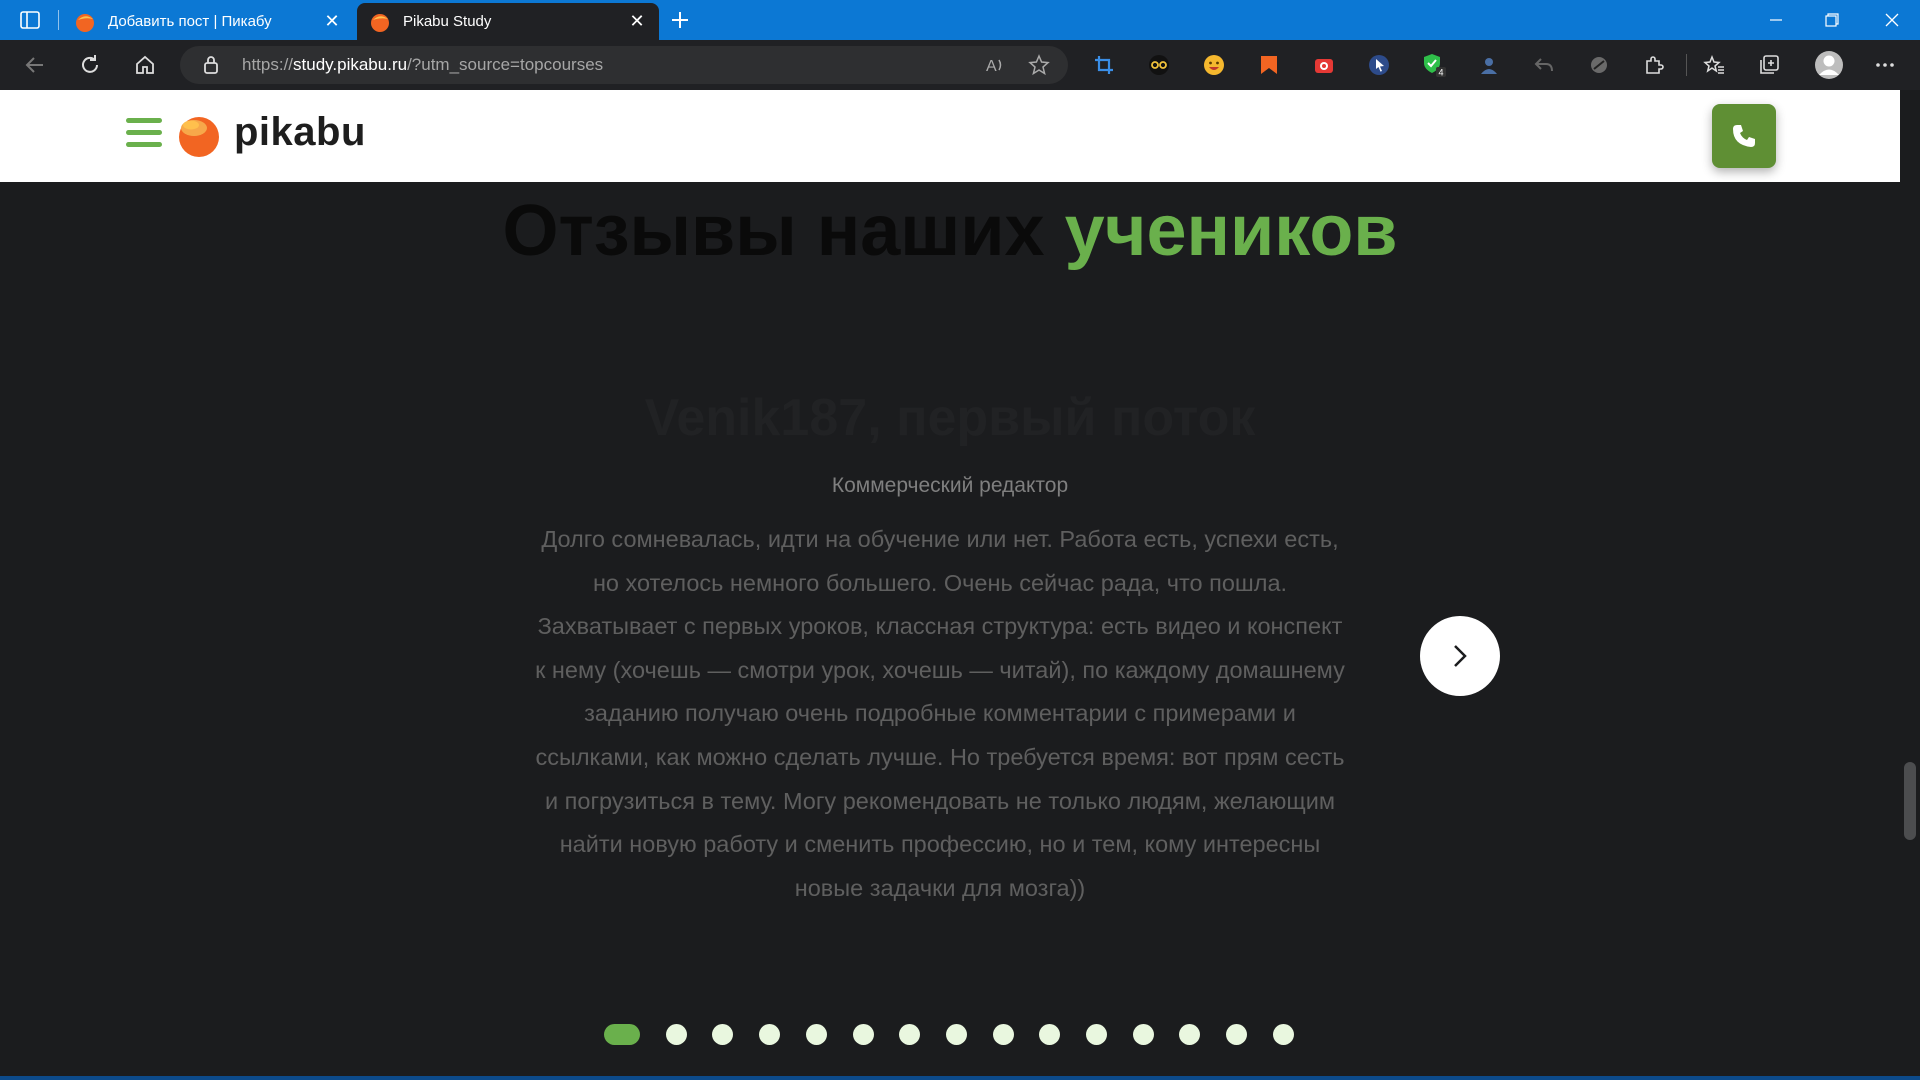  Describe the element at coordinates (1829, 65) in the screenshot. I see `profile-avatar-icon` at that location.